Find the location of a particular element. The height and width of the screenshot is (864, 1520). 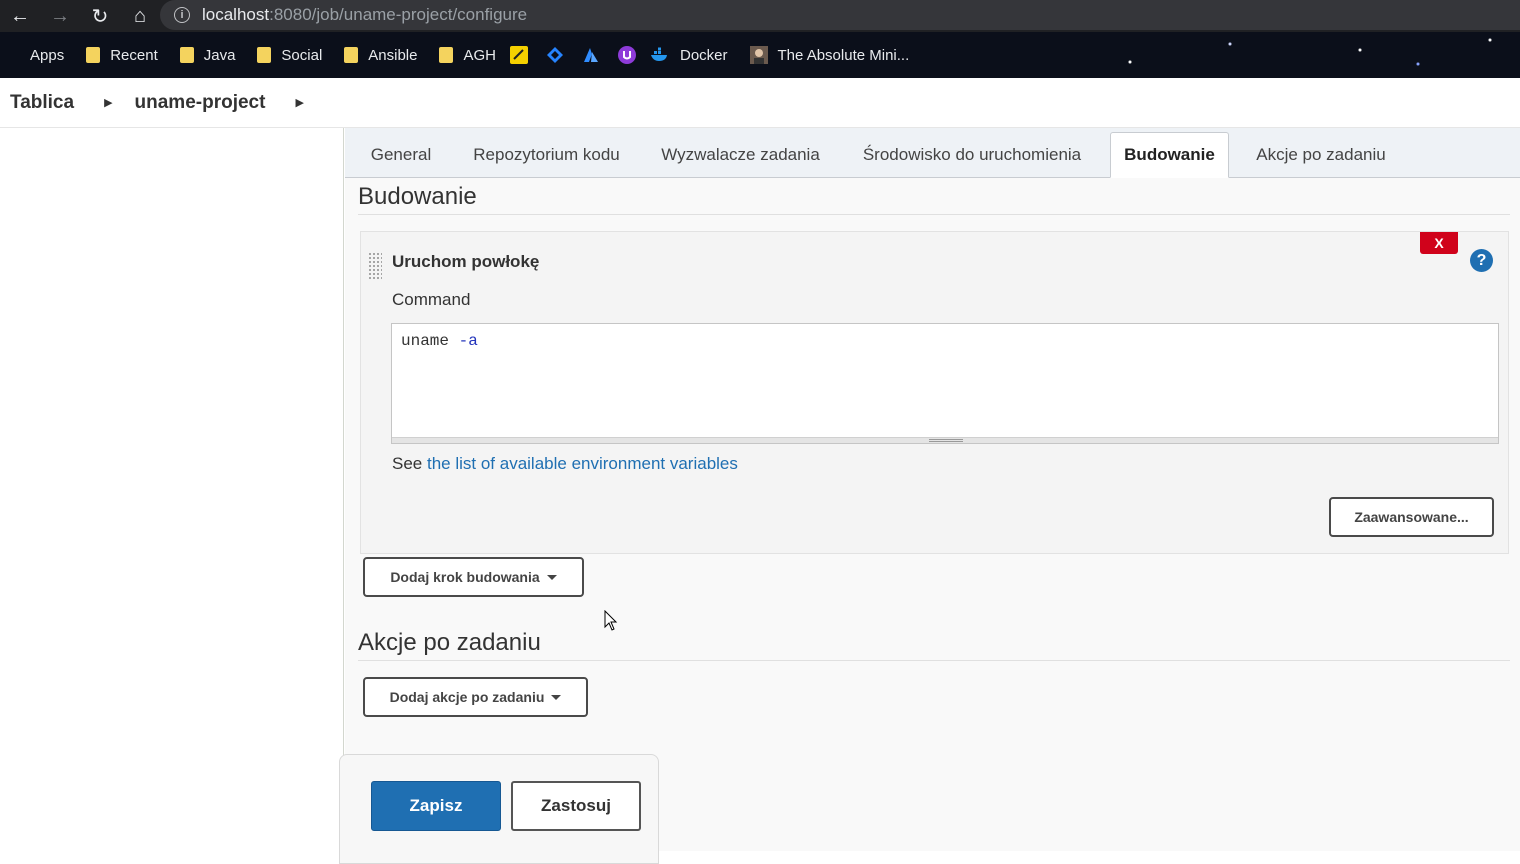

form-actions-bar: Zapisz Zastosuj is located at coordinates (499, 809).